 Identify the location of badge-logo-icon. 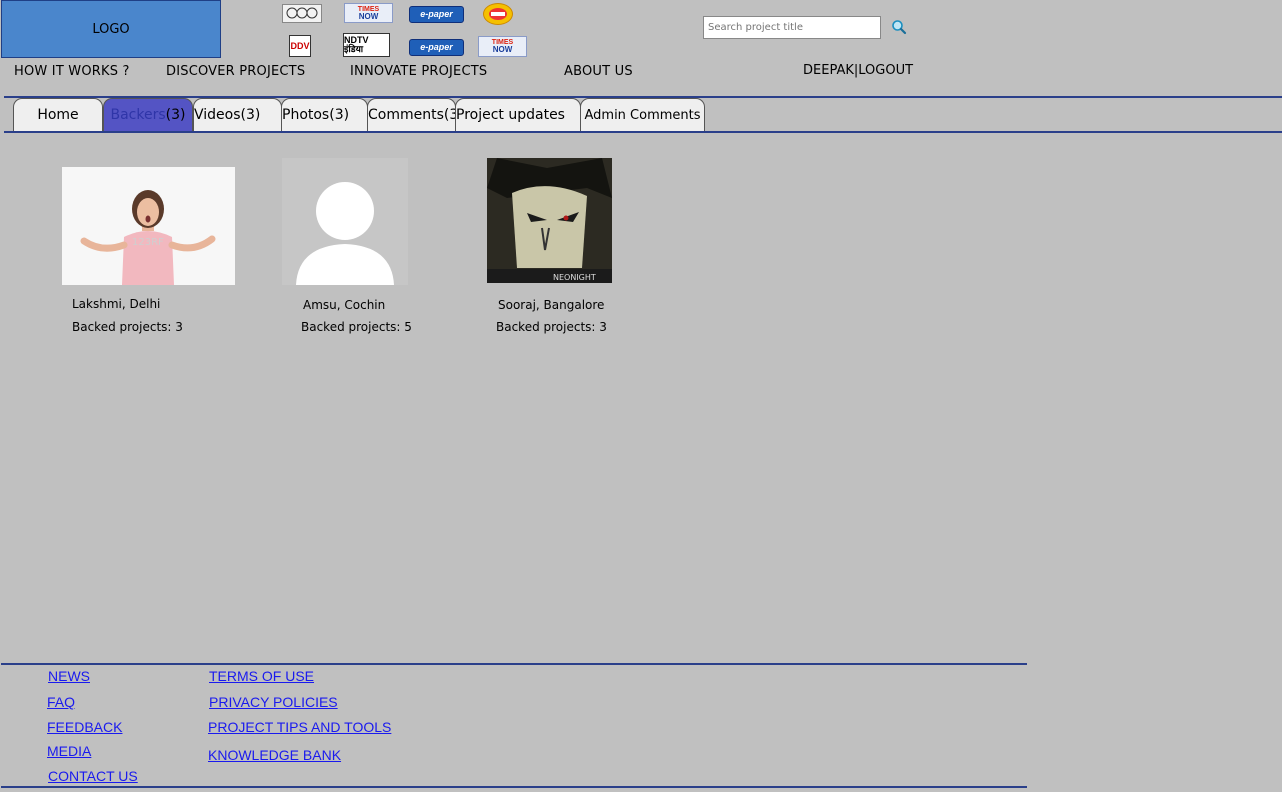
(498, 14).